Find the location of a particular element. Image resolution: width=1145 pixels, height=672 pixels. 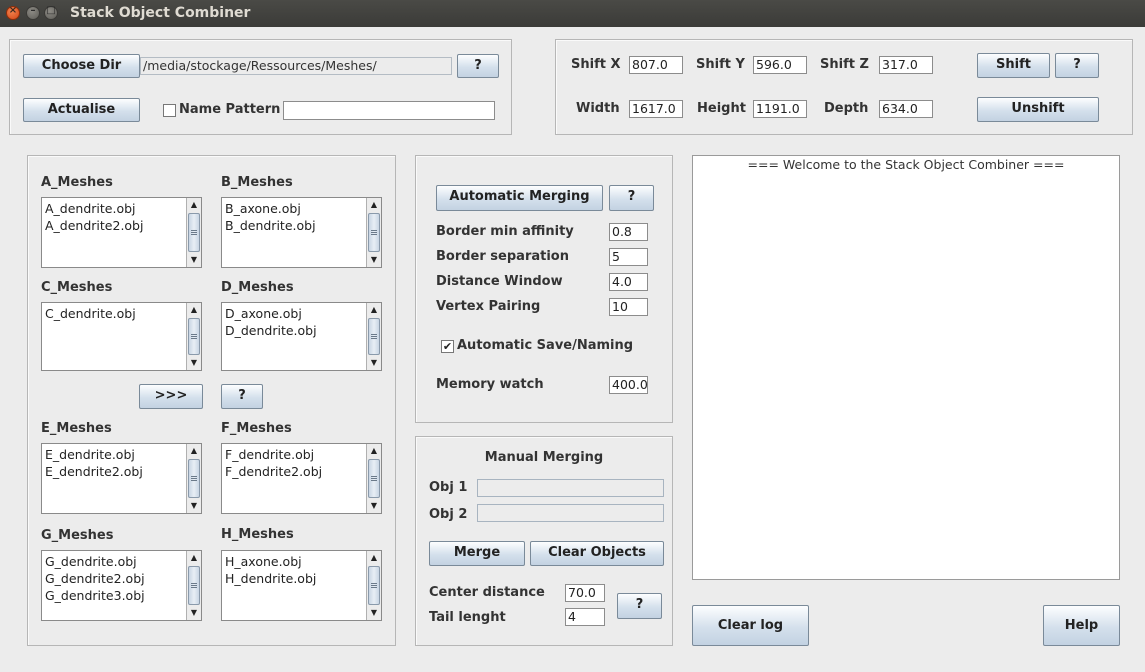

list-item: B_axone.obj is located at coordinates (295, 208).